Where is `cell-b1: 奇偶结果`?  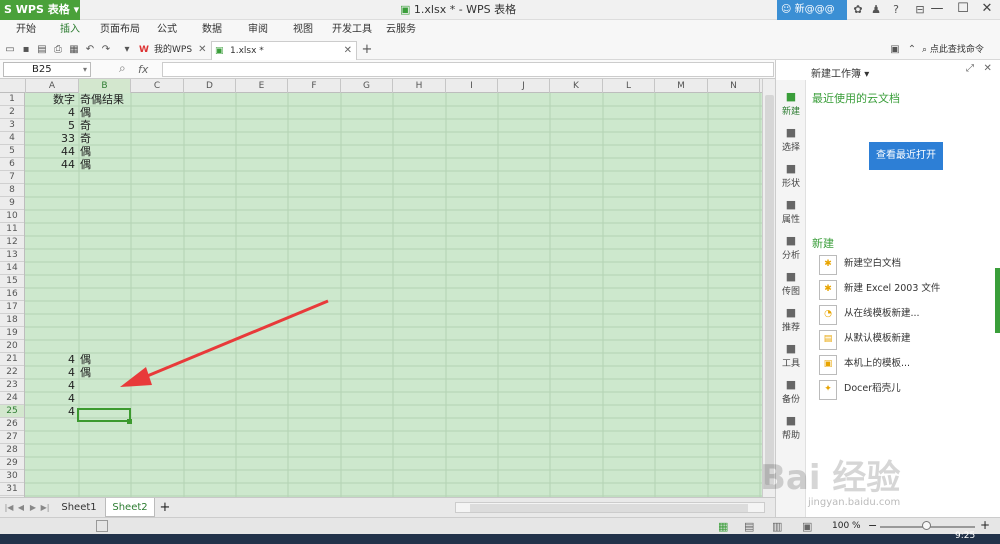
cell-b1: 奇偶结果 is located at coordinates (104, 99).